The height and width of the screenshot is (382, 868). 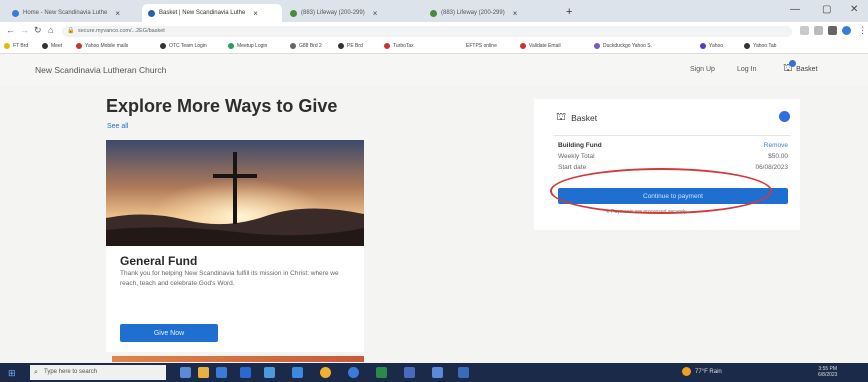 I want to click on weather-icon, so click(x=686, y=371).